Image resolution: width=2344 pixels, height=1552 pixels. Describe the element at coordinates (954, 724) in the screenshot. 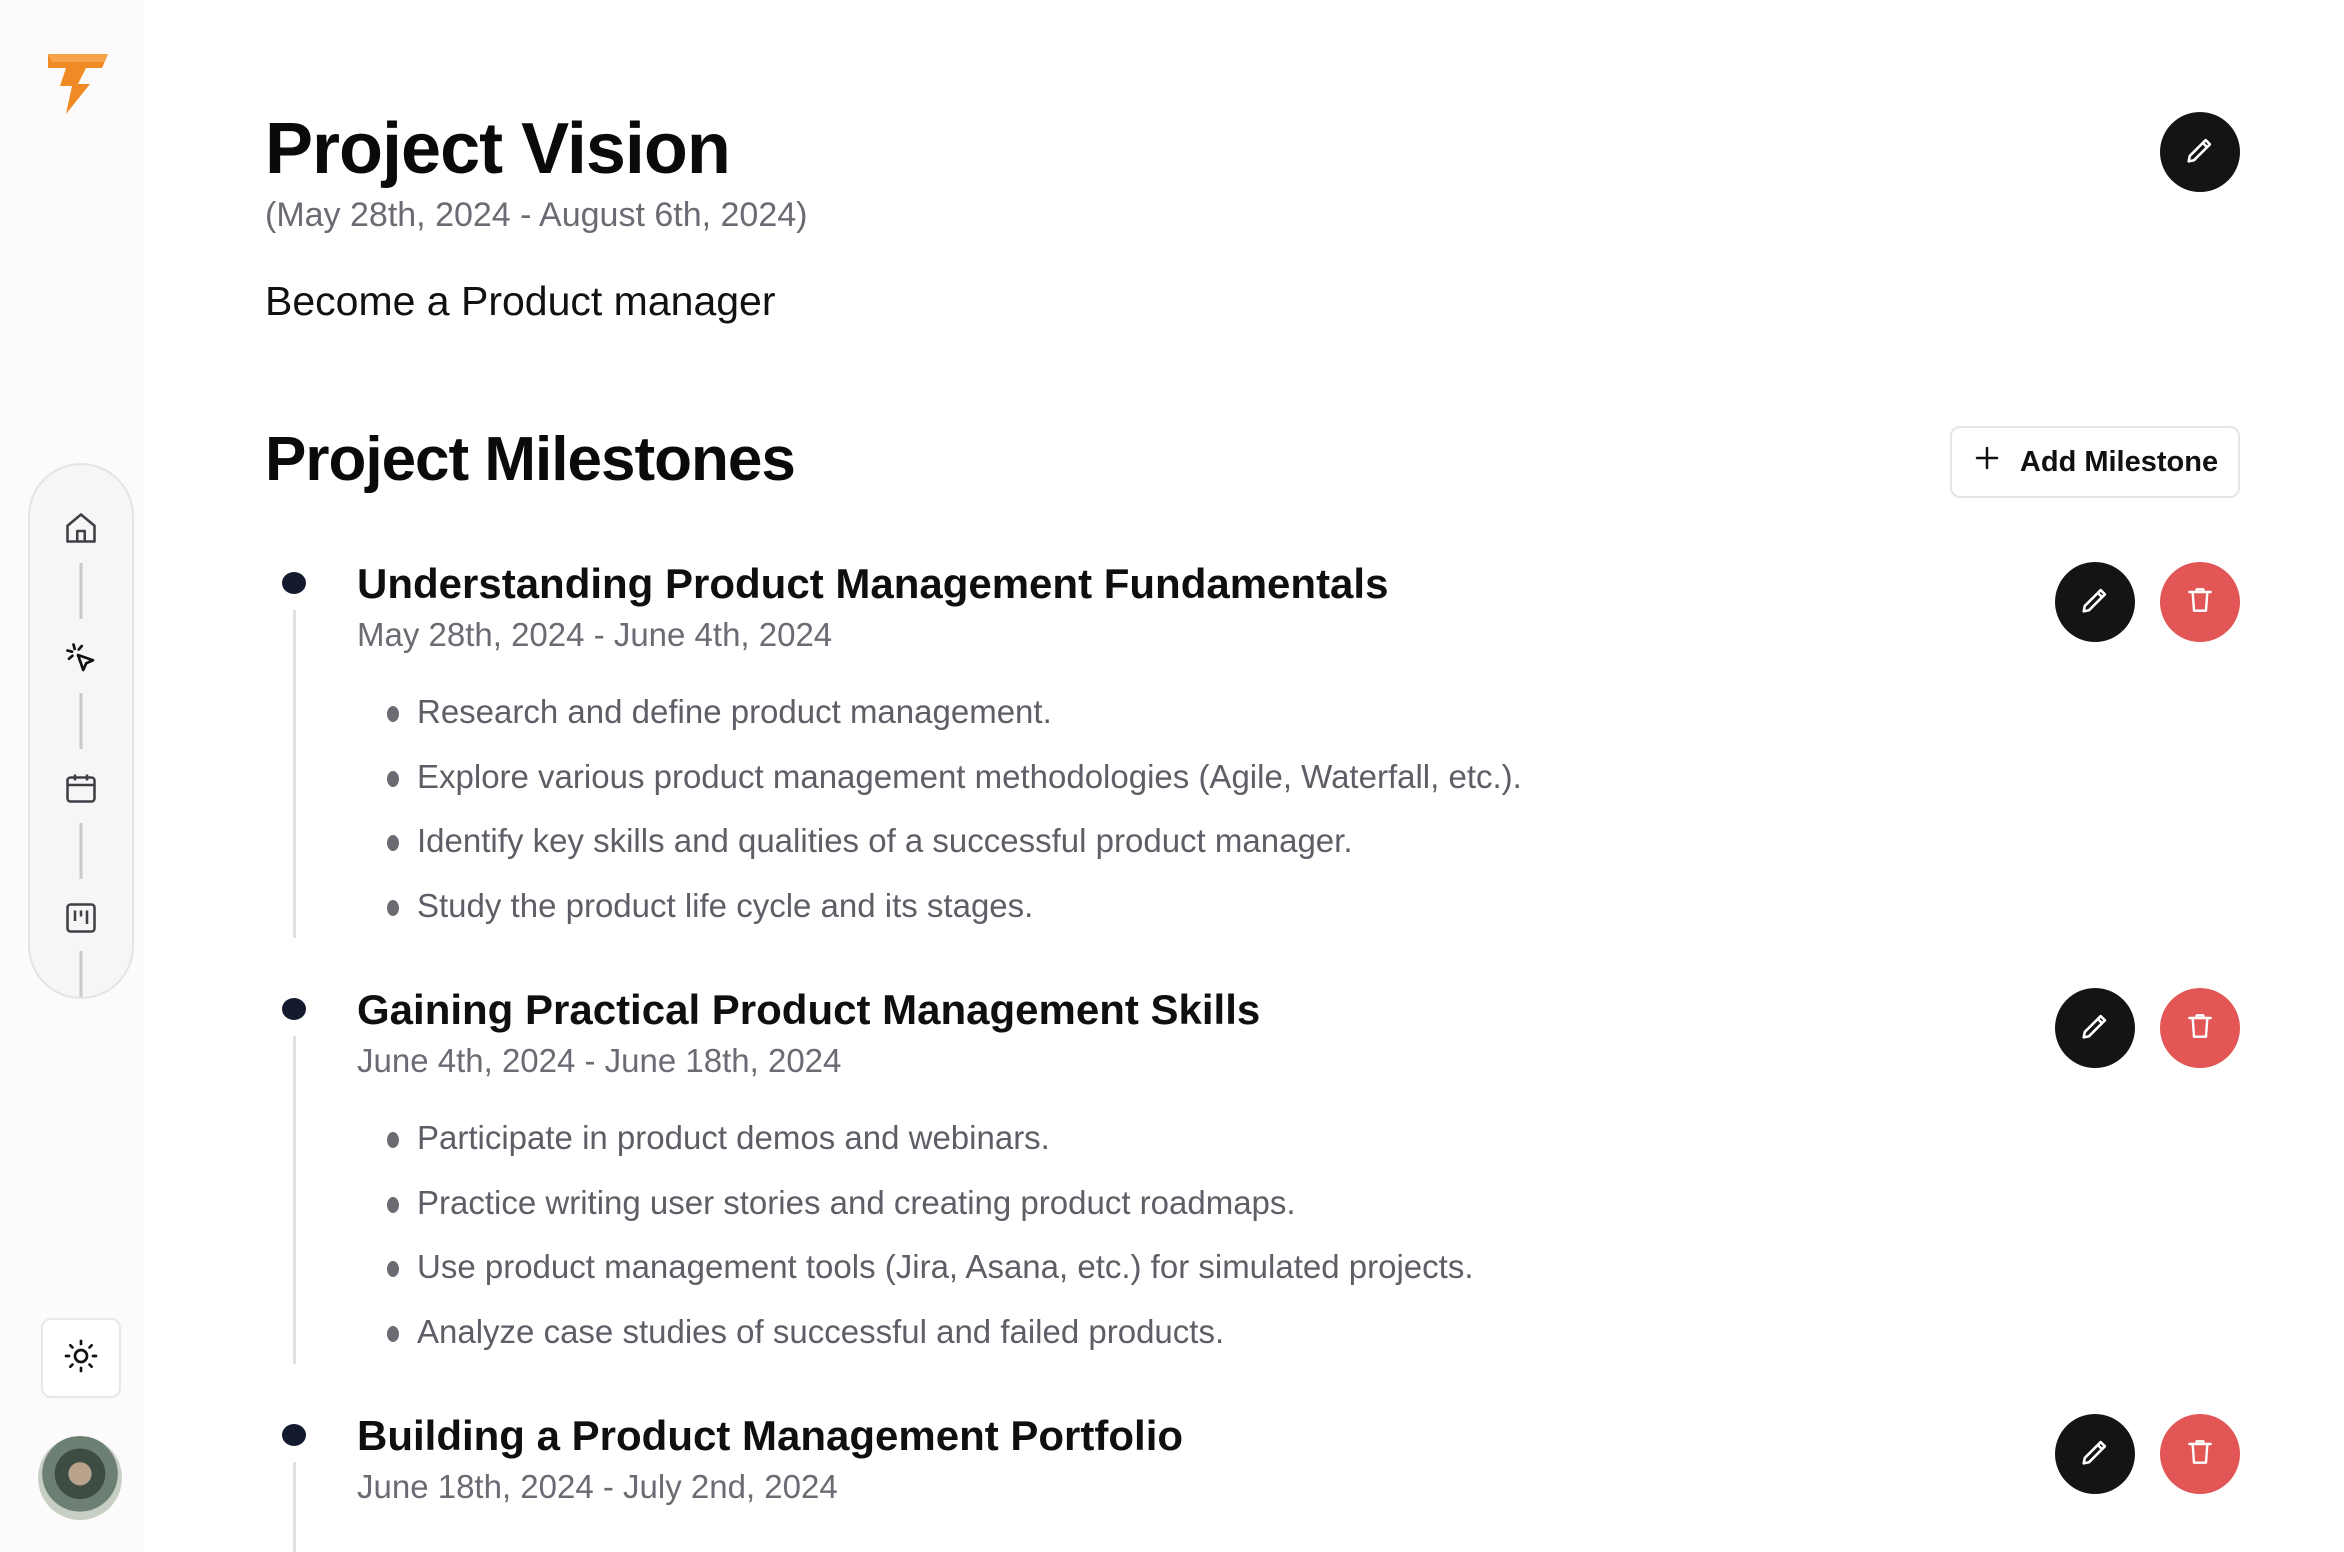

I see `task-item: Research and define product management.` at that location.